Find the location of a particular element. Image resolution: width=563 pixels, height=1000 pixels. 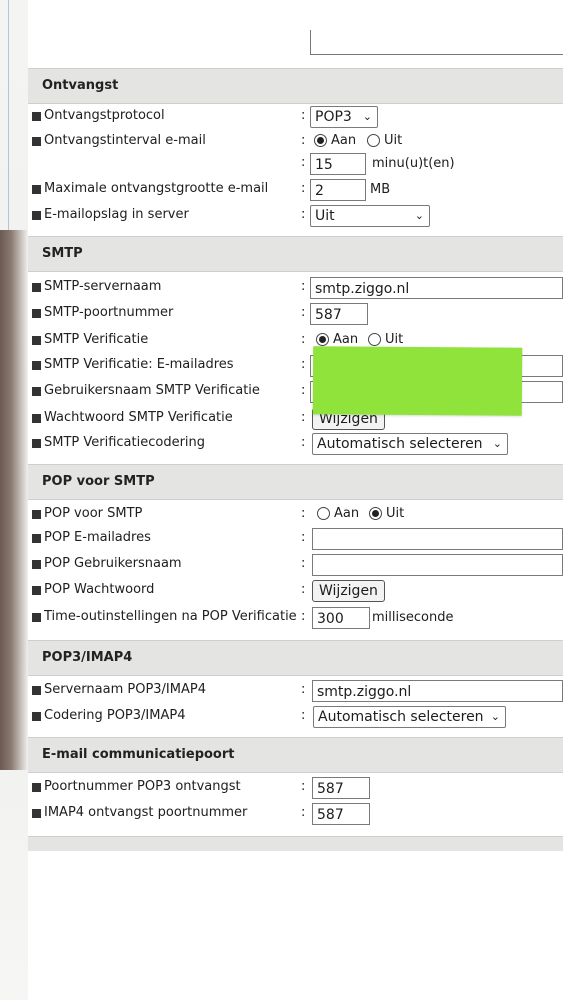

field-label: Servernaam POP3/IMAP4 is located at coordinates (125, 689).